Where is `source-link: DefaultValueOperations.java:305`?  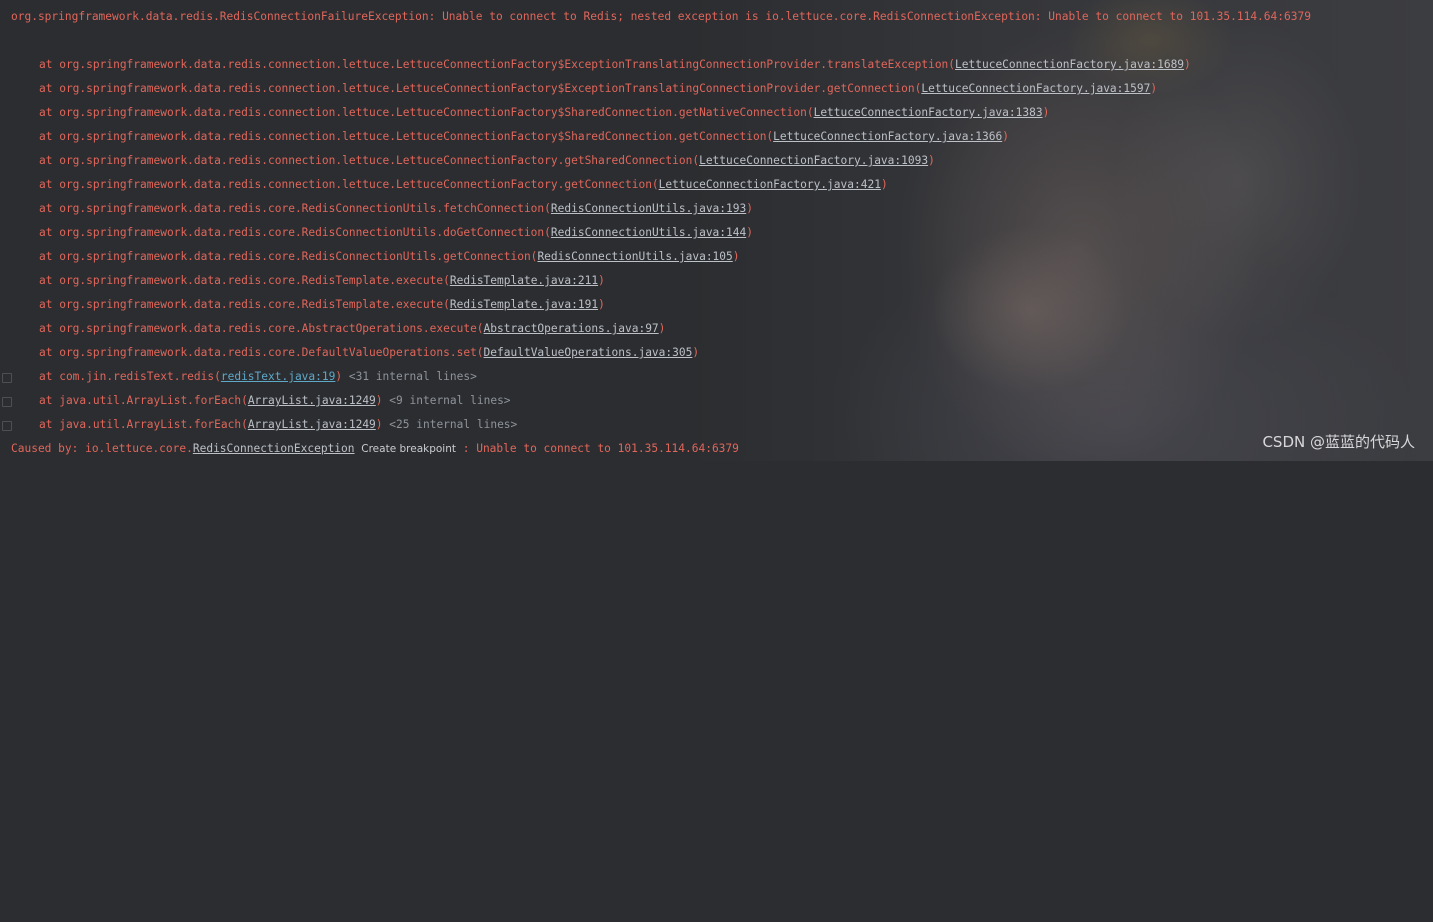 source-link: DefaultValueOperations.java:305 is located at coordinates (588, 352).